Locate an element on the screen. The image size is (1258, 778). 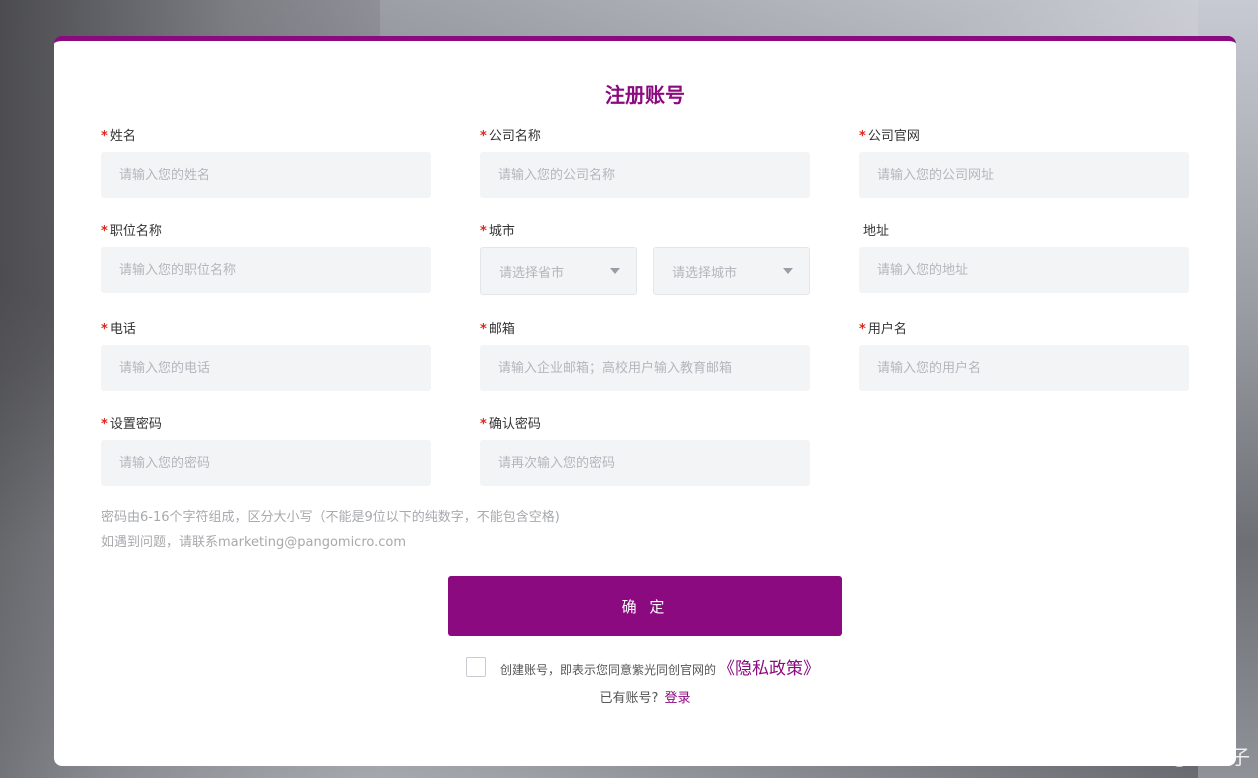
city-select-placeholder: 请选择城市 is located at coordinates (705, 273).